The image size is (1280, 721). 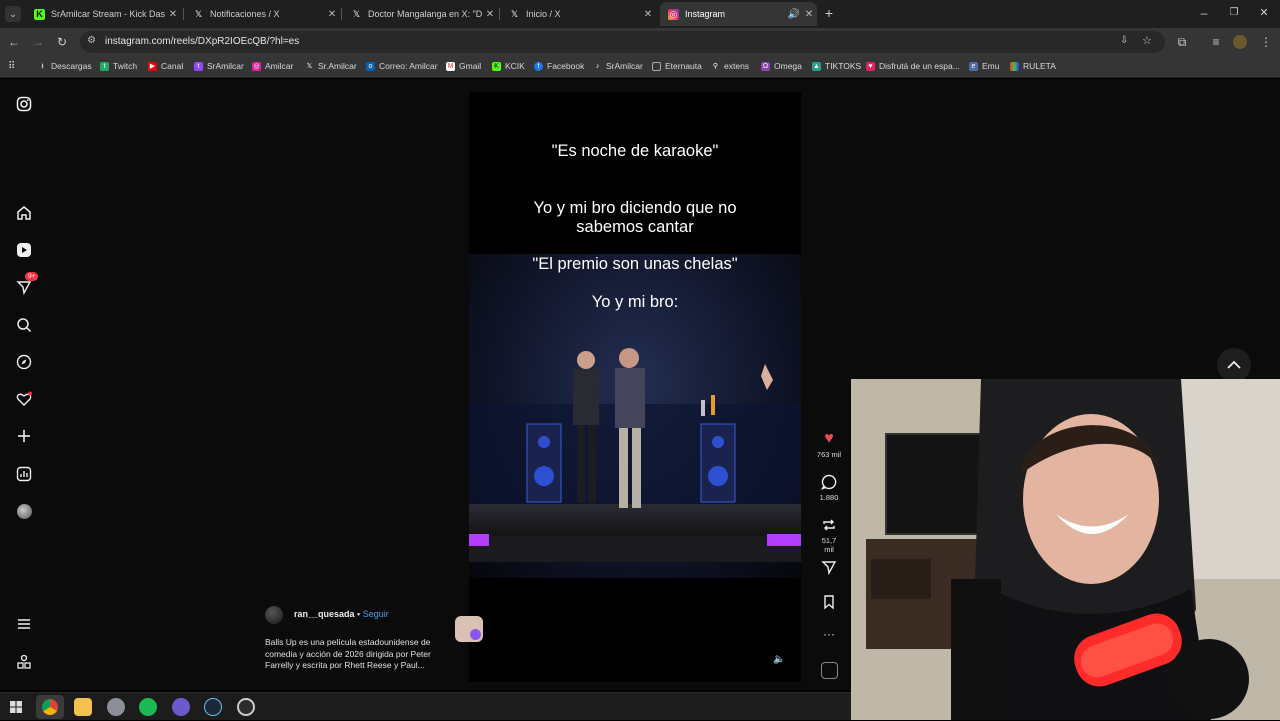 What do you see at coordinates (246, 707) in the screenshot?
I see `taskbar-obs` at bounding box center [246, 707].